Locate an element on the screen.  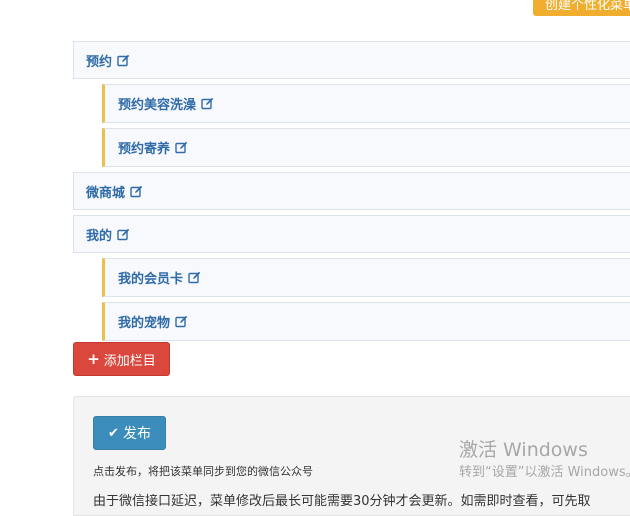
menu-item-wode: 我的 is located at coordinates (351, 234).